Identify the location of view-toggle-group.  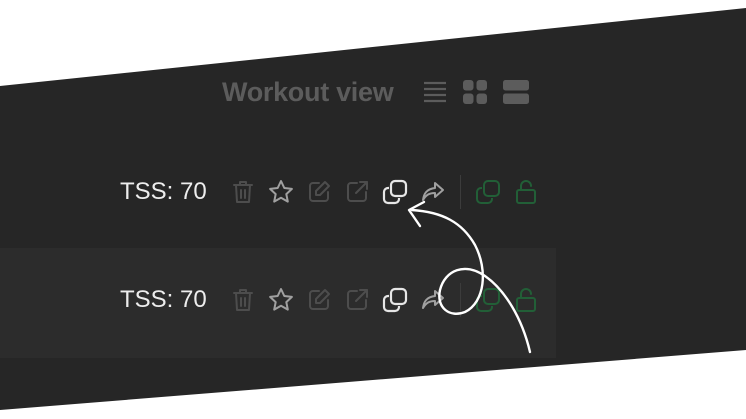
(476, 92).